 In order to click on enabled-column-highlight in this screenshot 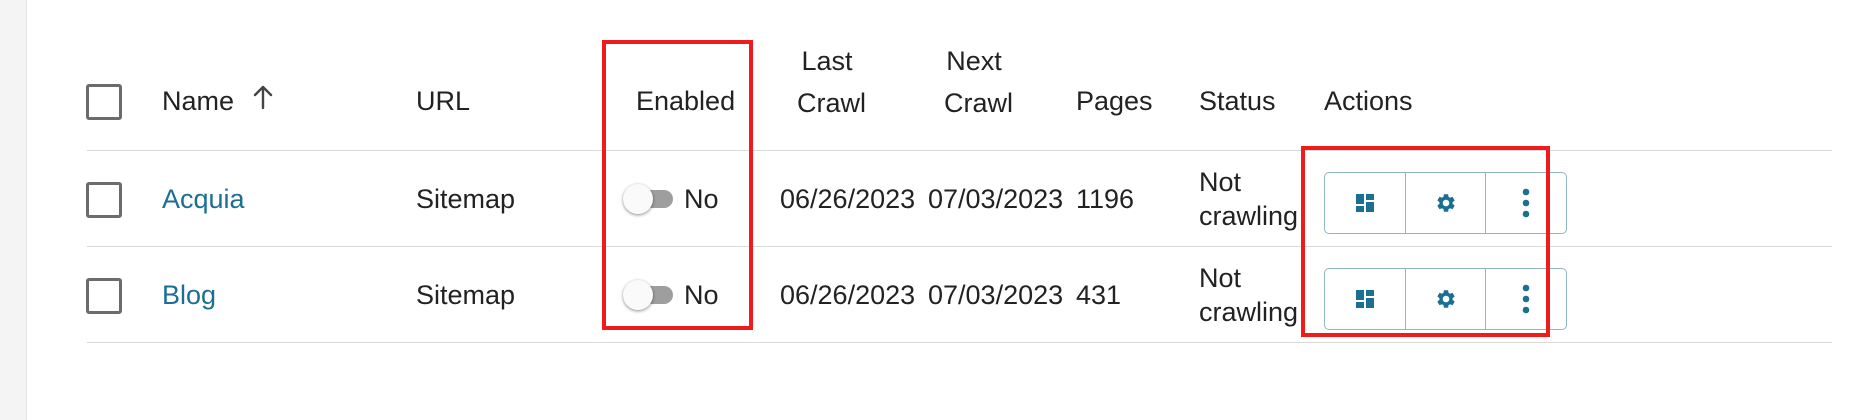, I will do `click(677, 185)`.